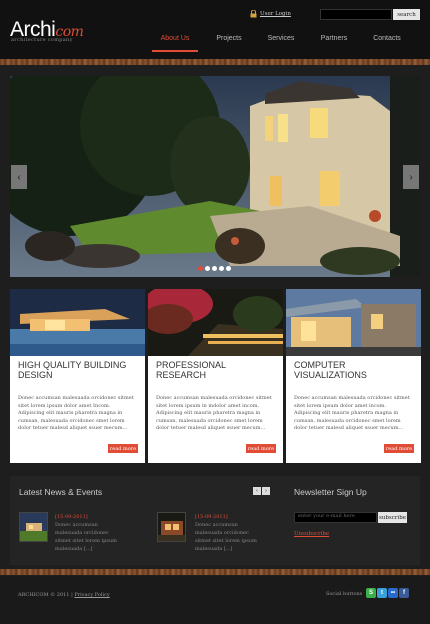  What do you see at coordinates (229, 38) in the screenshot?
I see `nav-projects: Projects` at bounding box center [229, 38].